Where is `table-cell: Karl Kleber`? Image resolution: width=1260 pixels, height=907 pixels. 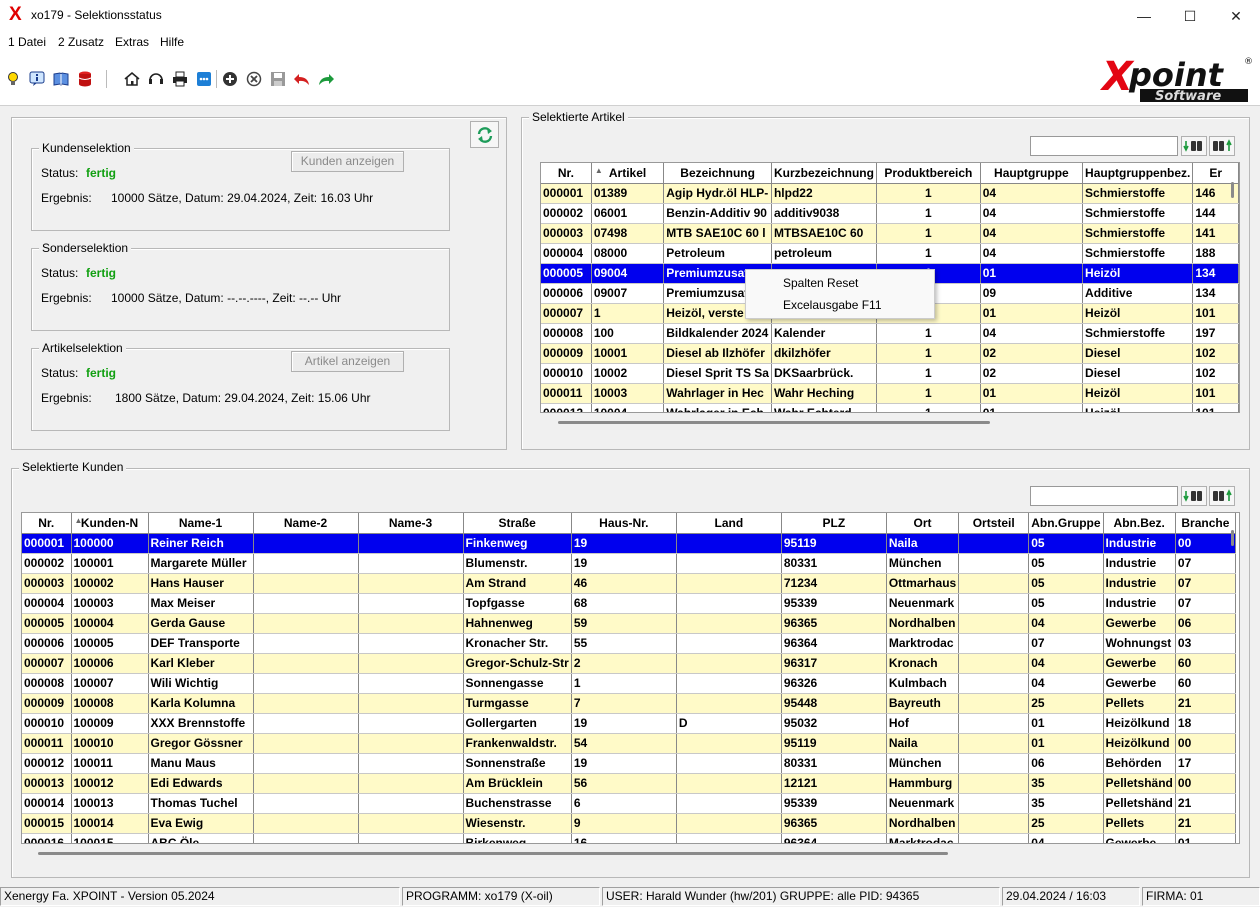 table-cell: Karl Kleber is located at coordinates (201, 663).